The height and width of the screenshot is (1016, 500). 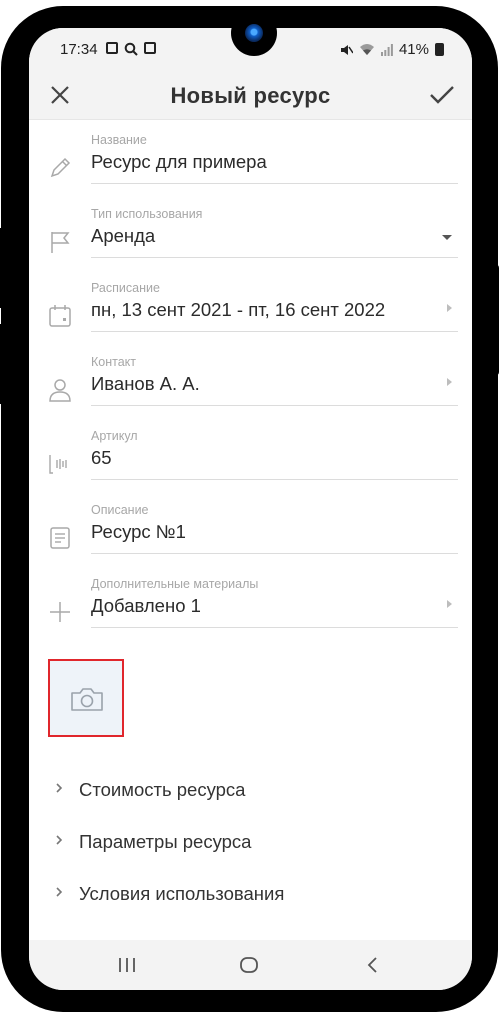 What do you see at coordinates (138, 532) in the screenshot?
I see `field-value: Ресурс №1` at bounding box center [138, 532].